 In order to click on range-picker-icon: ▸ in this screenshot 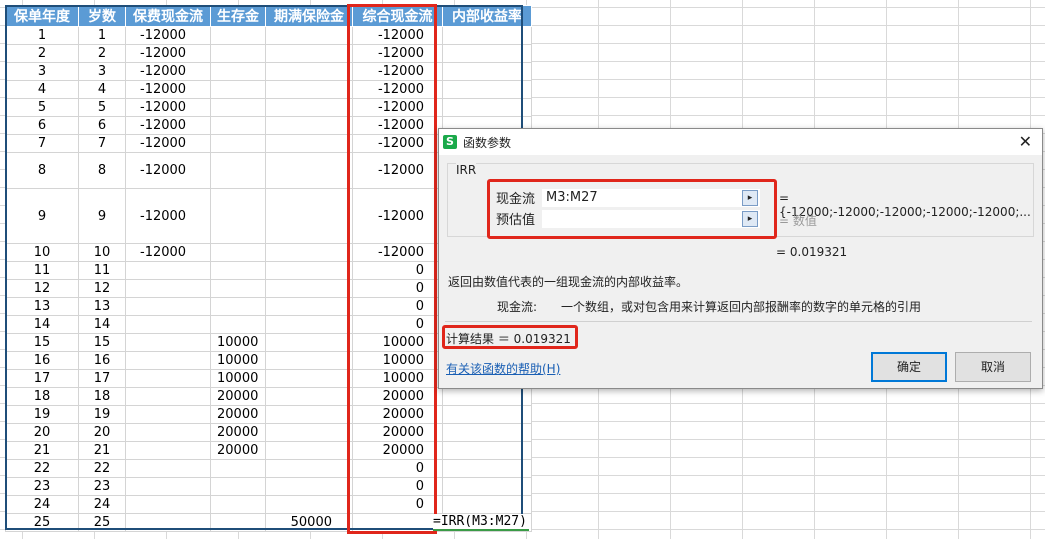, I will do `click(750, 218)`.